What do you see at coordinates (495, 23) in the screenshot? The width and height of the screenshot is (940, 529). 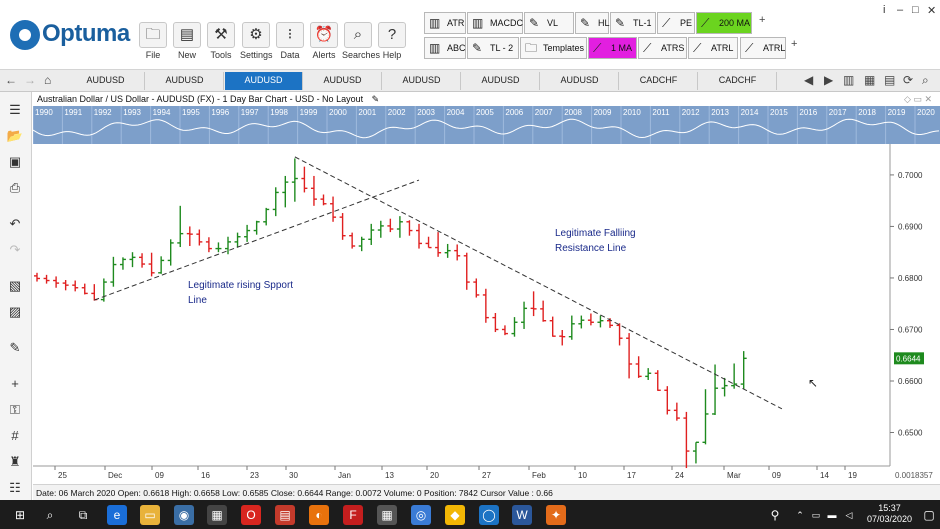 I see `tool-macdc-button: ▥ MACDC` at bounding box center [495, 23].